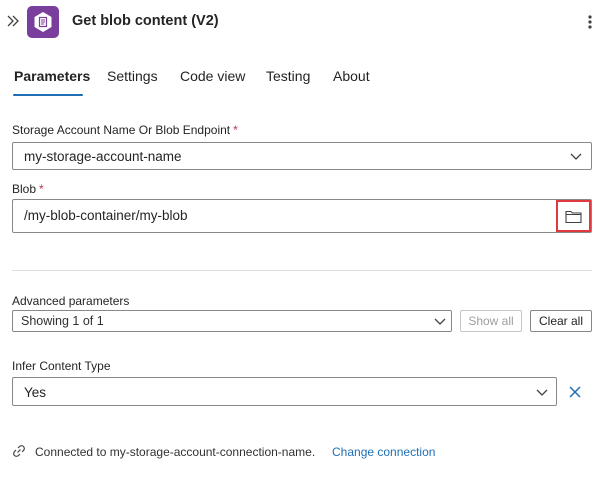 The image size is (601, 479). I want to click on storage-account-label-text: Storage Account Name Or Blob Endpoint, so click(121, 130).